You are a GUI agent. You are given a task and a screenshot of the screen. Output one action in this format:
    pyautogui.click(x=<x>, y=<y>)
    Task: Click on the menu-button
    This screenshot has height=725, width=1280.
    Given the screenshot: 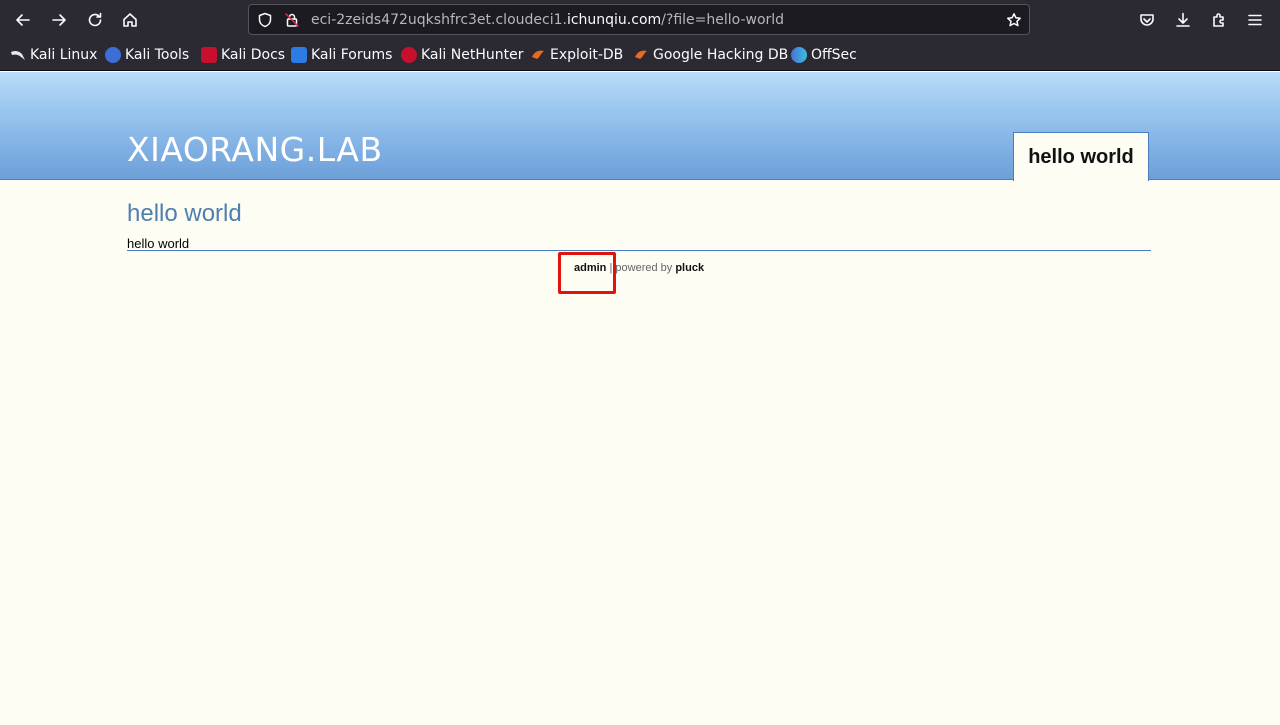 What is the action you would take?
    pyautogui.click(x=1255, y=20)
    